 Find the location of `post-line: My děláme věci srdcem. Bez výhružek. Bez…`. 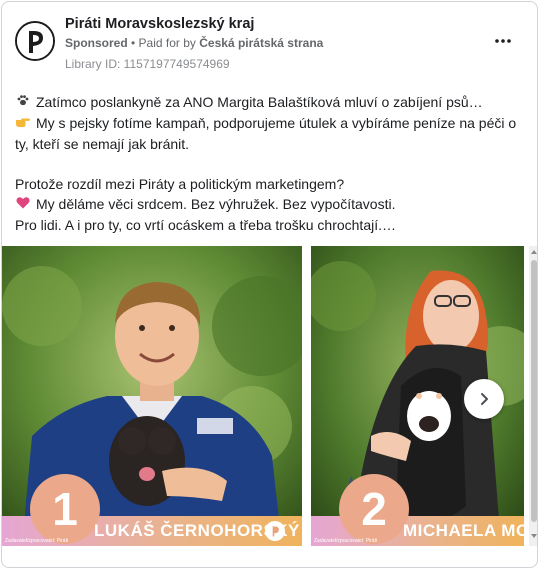

post-line: My děláme věci srdcem. Bez výhružek. Bez… is located at coordinates (270, 204).